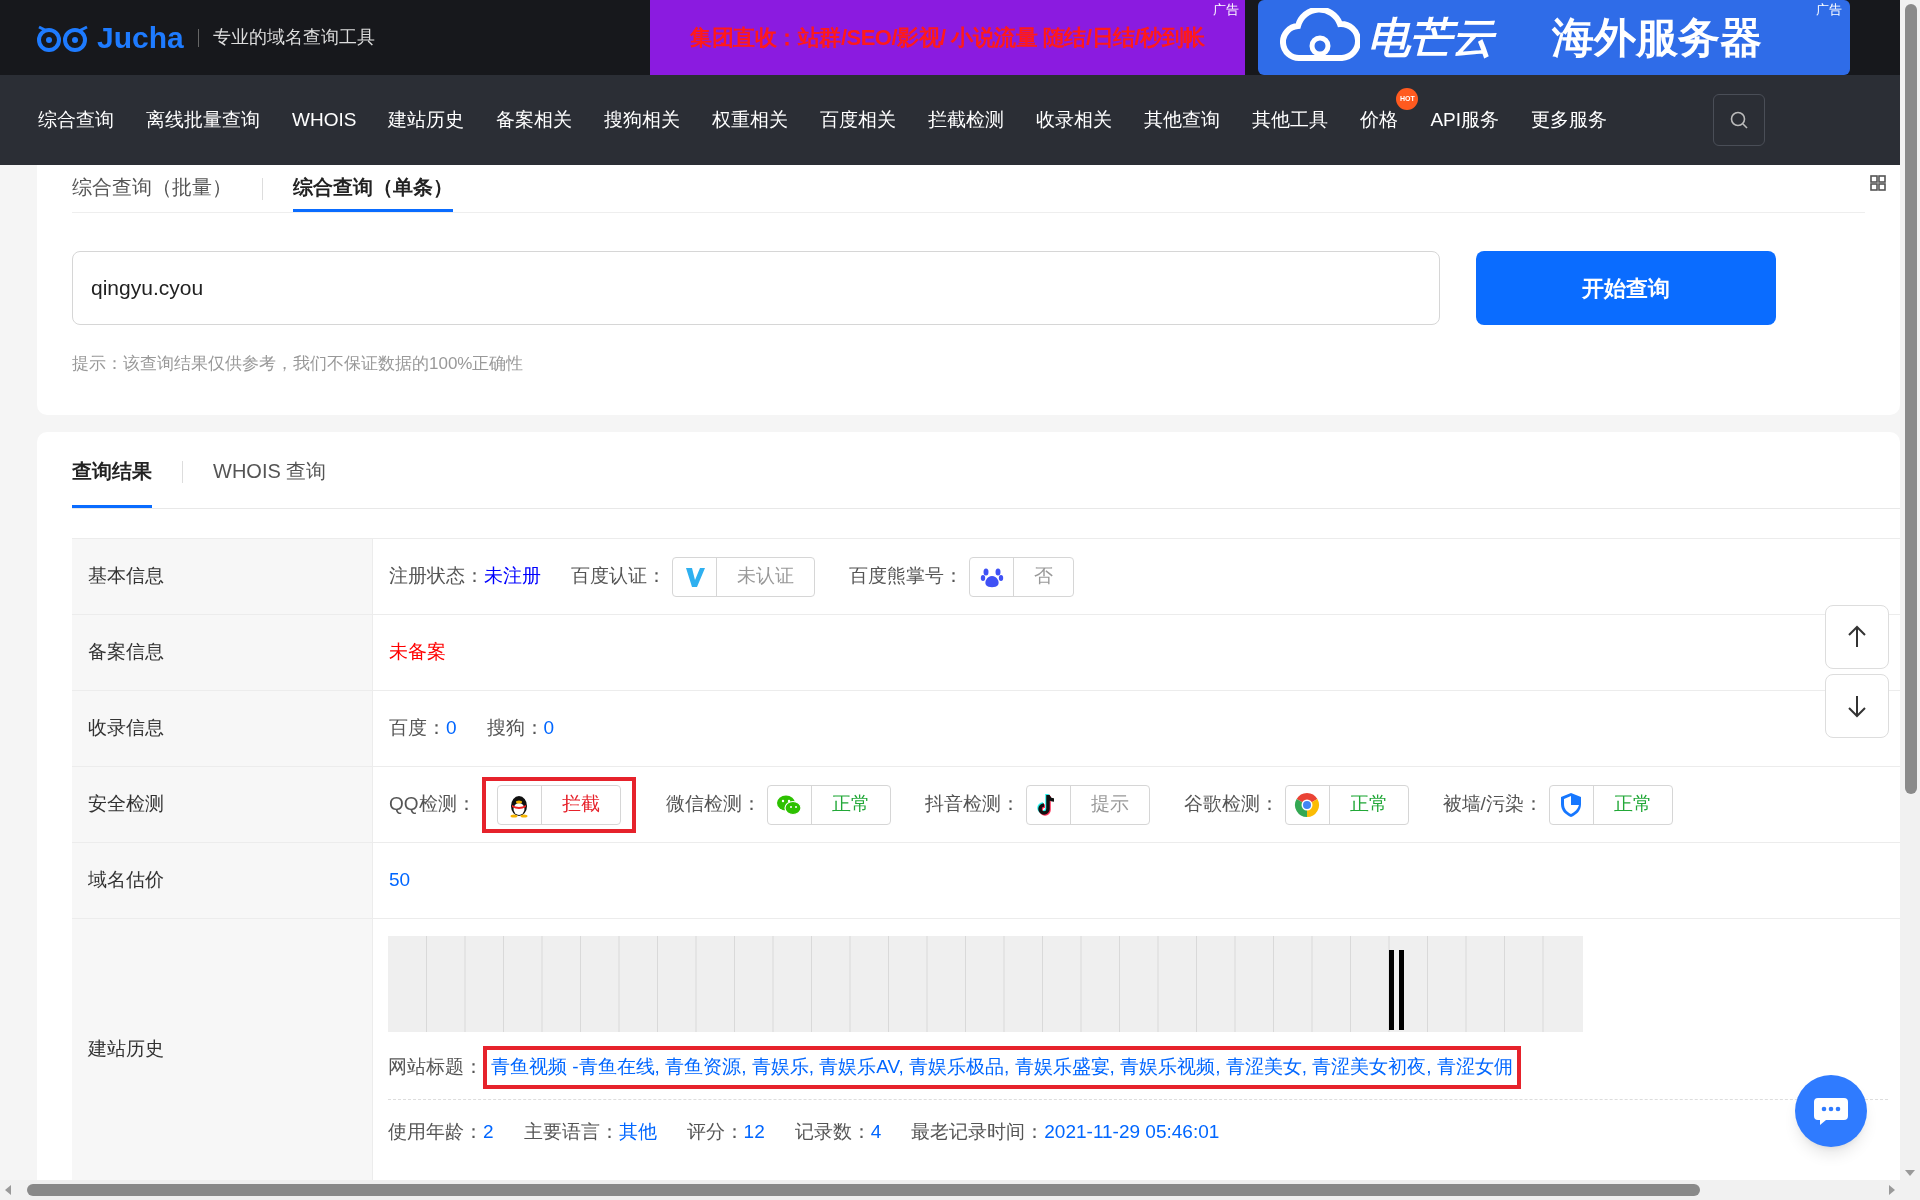 The image size is (1920, 1200). I want to click on hint-text: 提示：该查询结果仅供参考，我们不保证数据的100%正确性, so click(298, 364).